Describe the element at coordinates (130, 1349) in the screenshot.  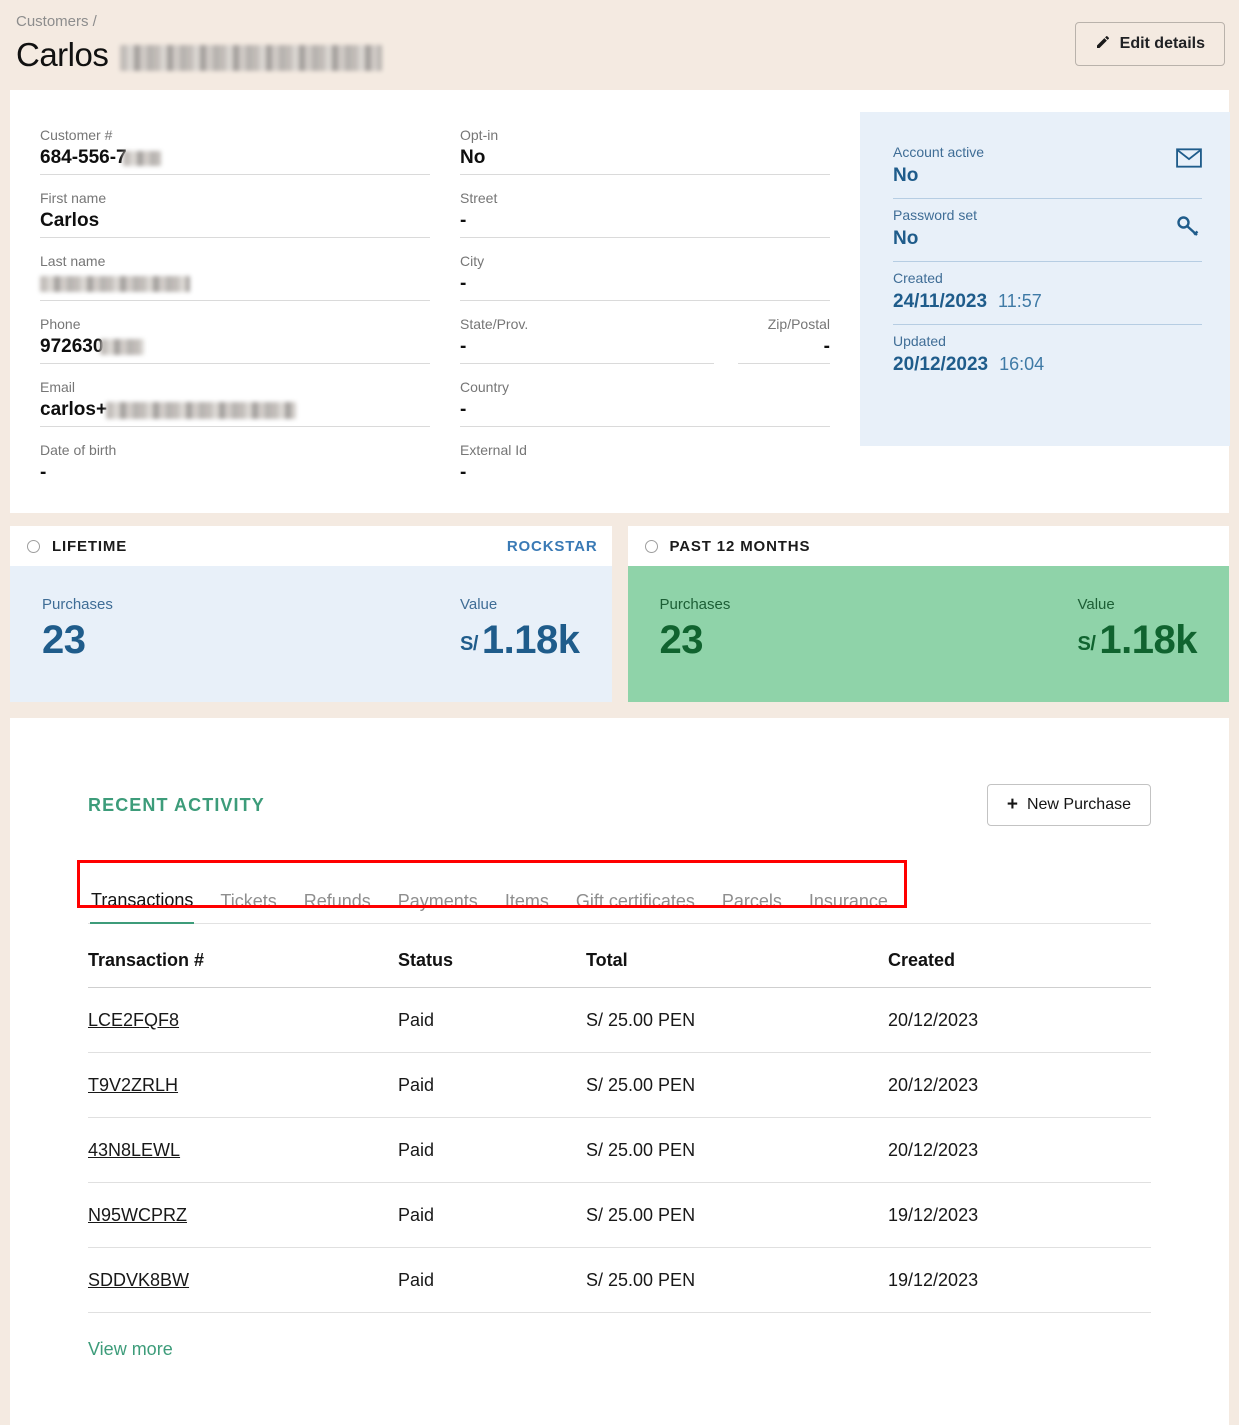
I see `view-more-link: View more` at that location.